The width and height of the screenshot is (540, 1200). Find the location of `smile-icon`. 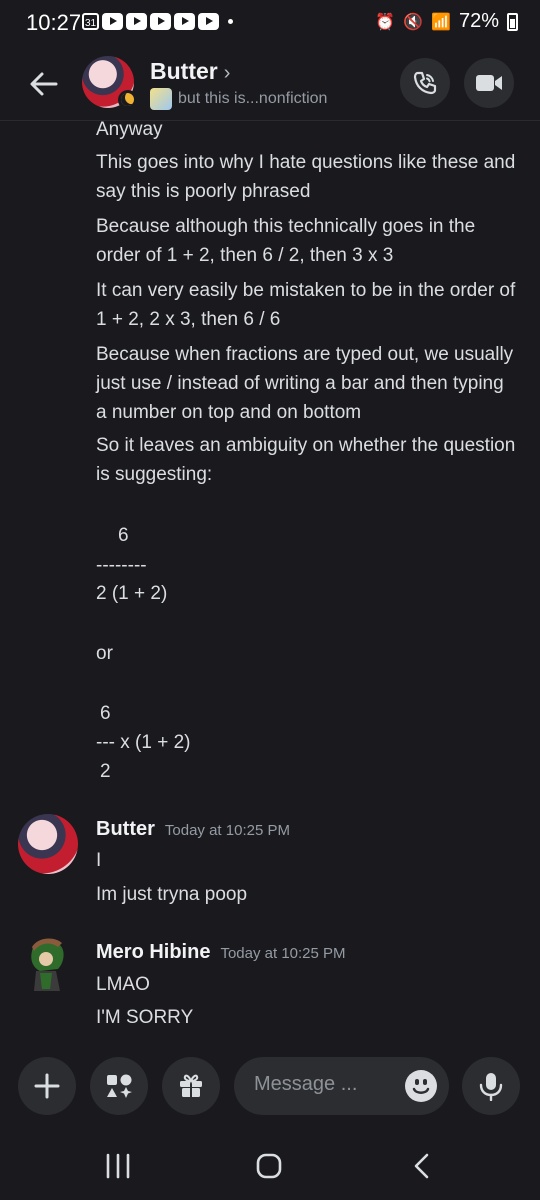

smile-icon is located at coordinates (421, 1090).